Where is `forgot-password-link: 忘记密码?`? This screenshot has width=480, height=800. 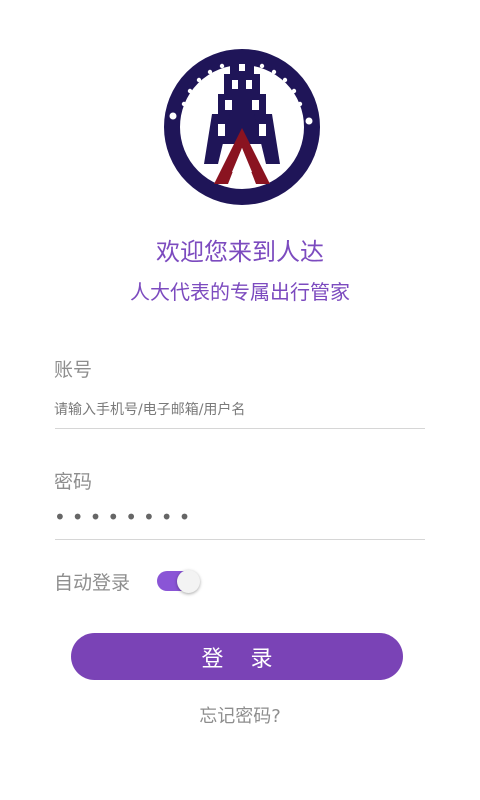
forgot-password-link: 忘记密码? is located at coordinates (240, 715).